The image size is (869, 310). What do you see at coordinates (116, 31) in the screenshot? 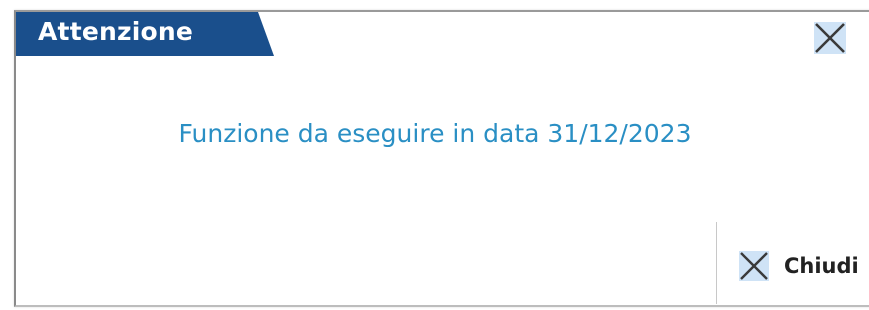
I see `dialog-title: Attenzione` at bounding box center [116, 31].